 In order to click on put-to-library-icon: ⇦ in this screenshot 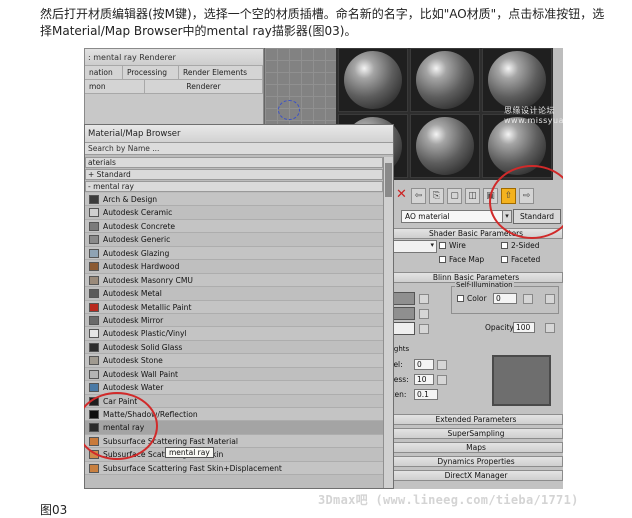, I will do `click(418, 196)`.